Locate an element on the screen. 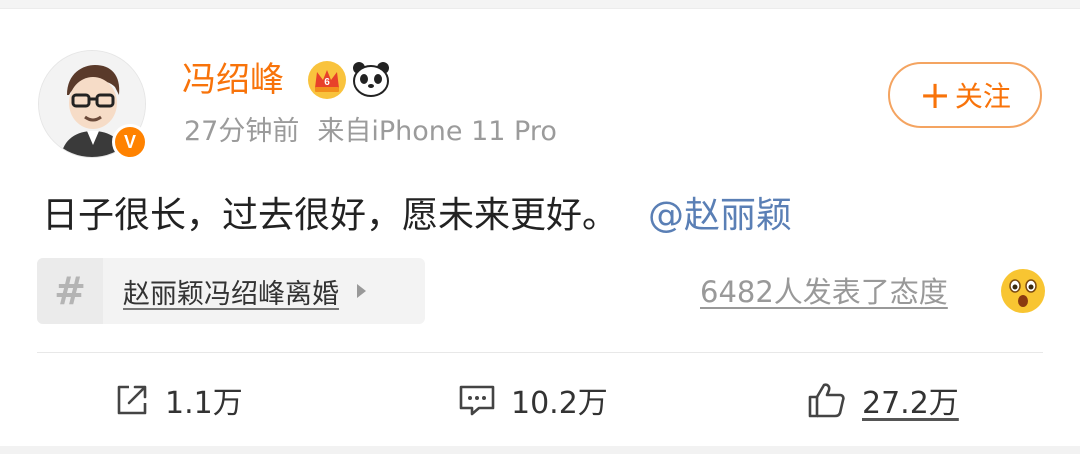 Image resolution: width=1080 pixels, height=454 pixels. username: 冯绍峰 is located at coordinates (233, 80).